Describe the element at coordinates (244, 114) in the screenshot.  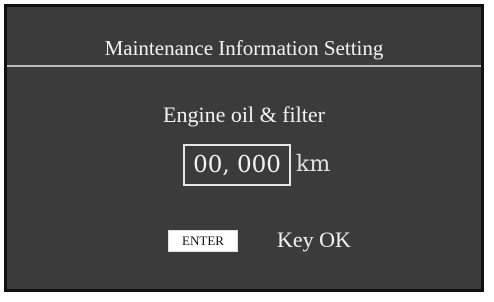
I see `maintenance-item-label: Engine oil & filter` at that location.